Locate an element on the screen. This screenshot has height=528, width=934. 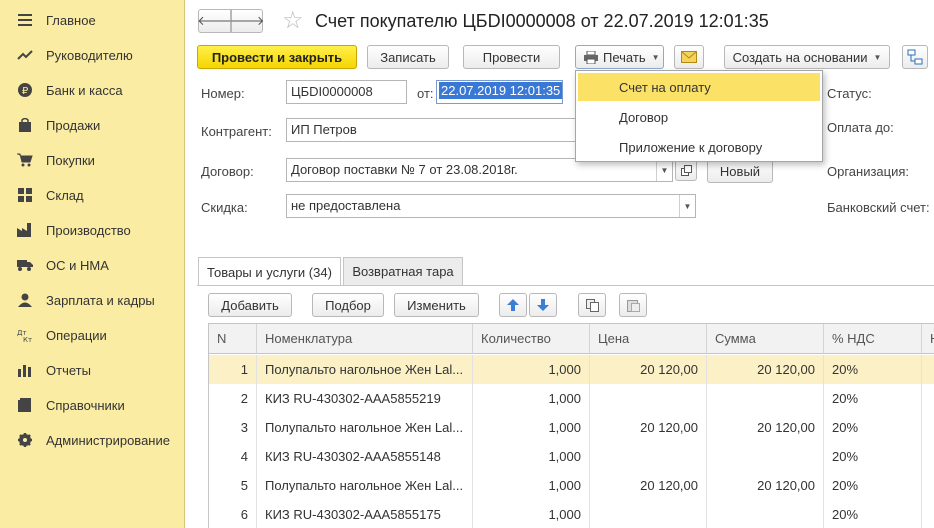
column-header-quantity: Количество is located at coordinates (531, 339).